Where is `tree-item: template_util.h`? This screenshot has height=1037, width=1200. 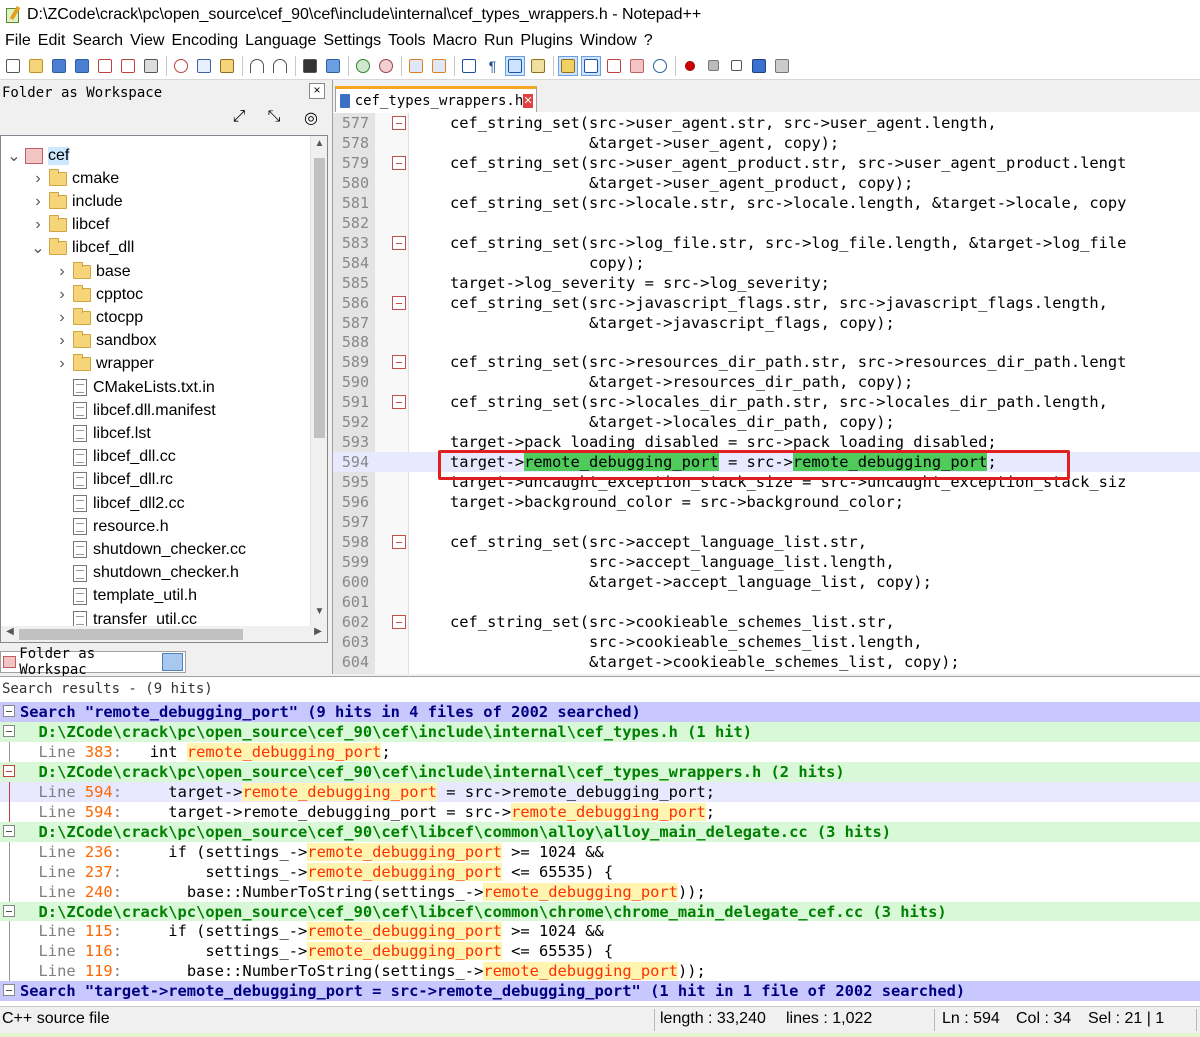 tree-item: template_util.h is located at coordinates (126, 596).